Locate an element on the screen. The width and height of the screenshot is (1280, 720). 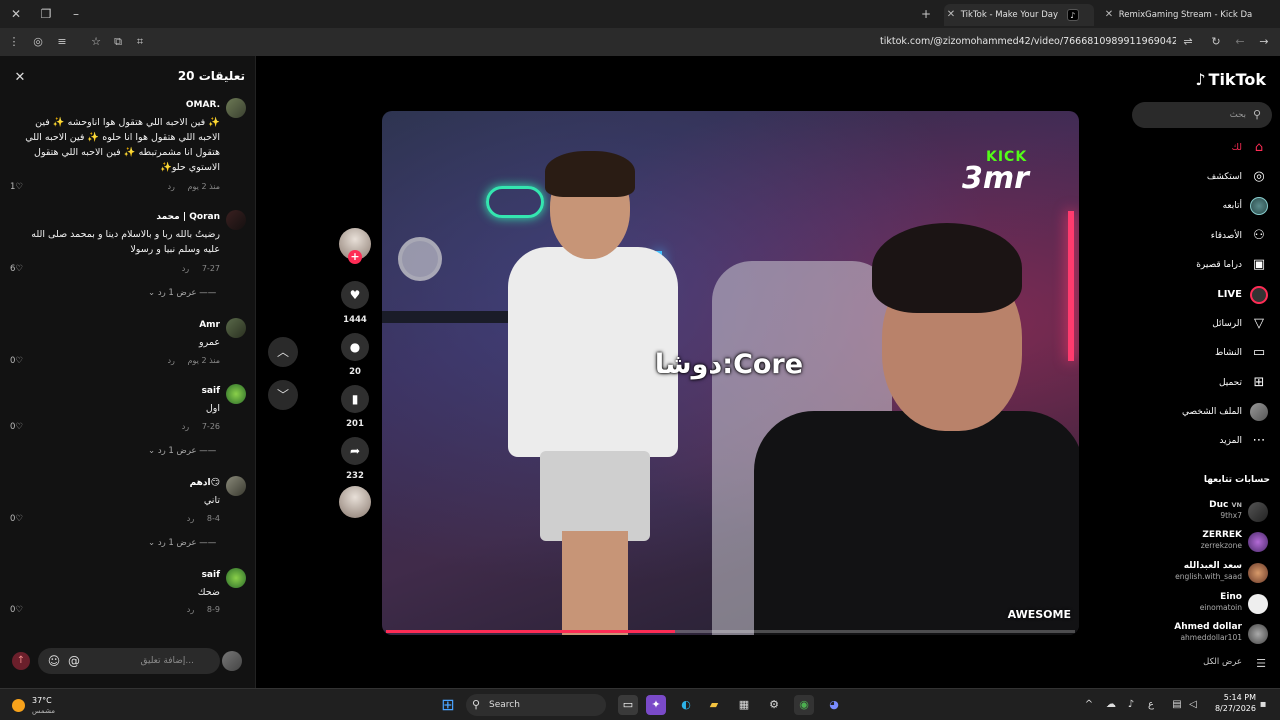
profile-icon: ◎ is located at coordinates (38, 42).